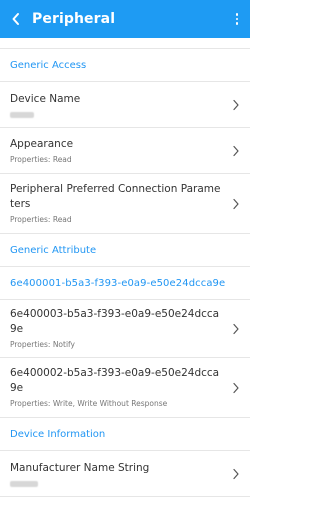 Image resolution: width=320 pixels, height=506 pixels. Describe the element at coordinates (80, 467) in the screenshot. I see `characteristic-name: Manufacturer Name String` at that location.